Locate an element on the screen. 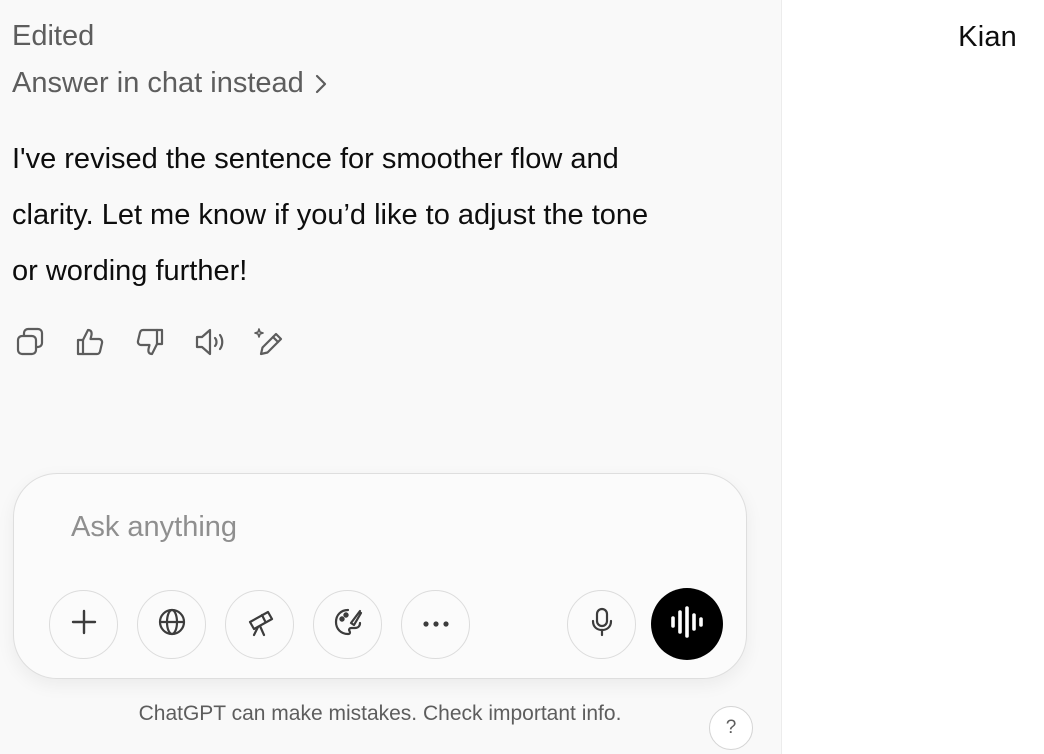 The image size is (1044, 754). more-icon is located at coordinates (436, 625).